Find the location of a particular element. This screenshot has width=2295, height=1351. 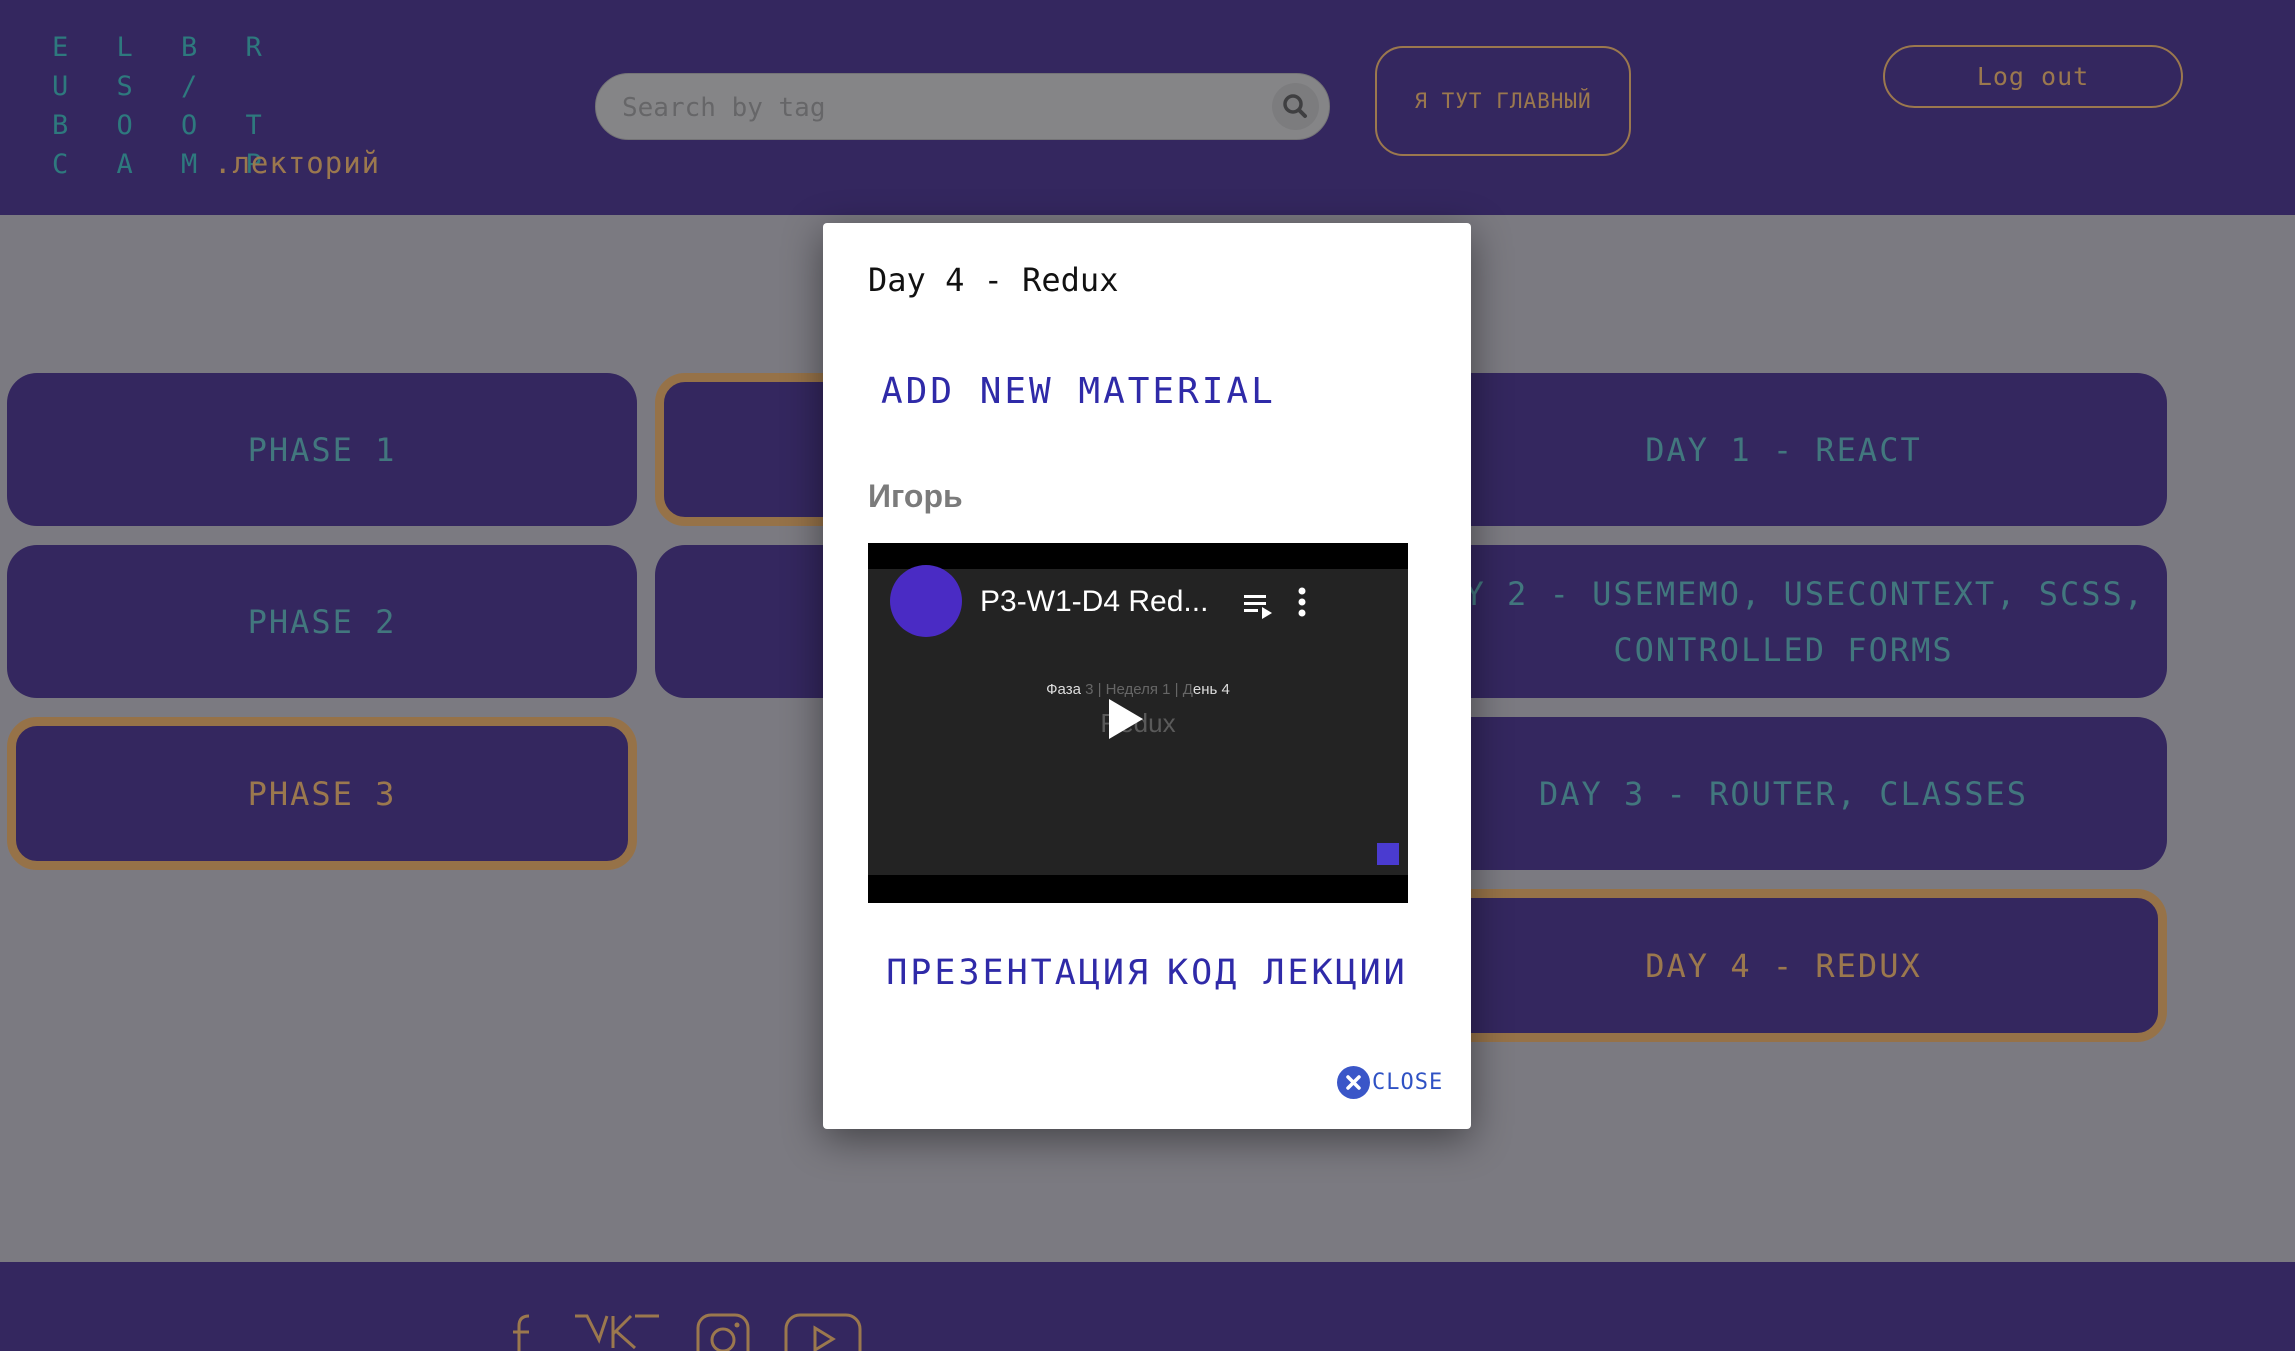

channel-avatar is located at coordinates (926, 601).